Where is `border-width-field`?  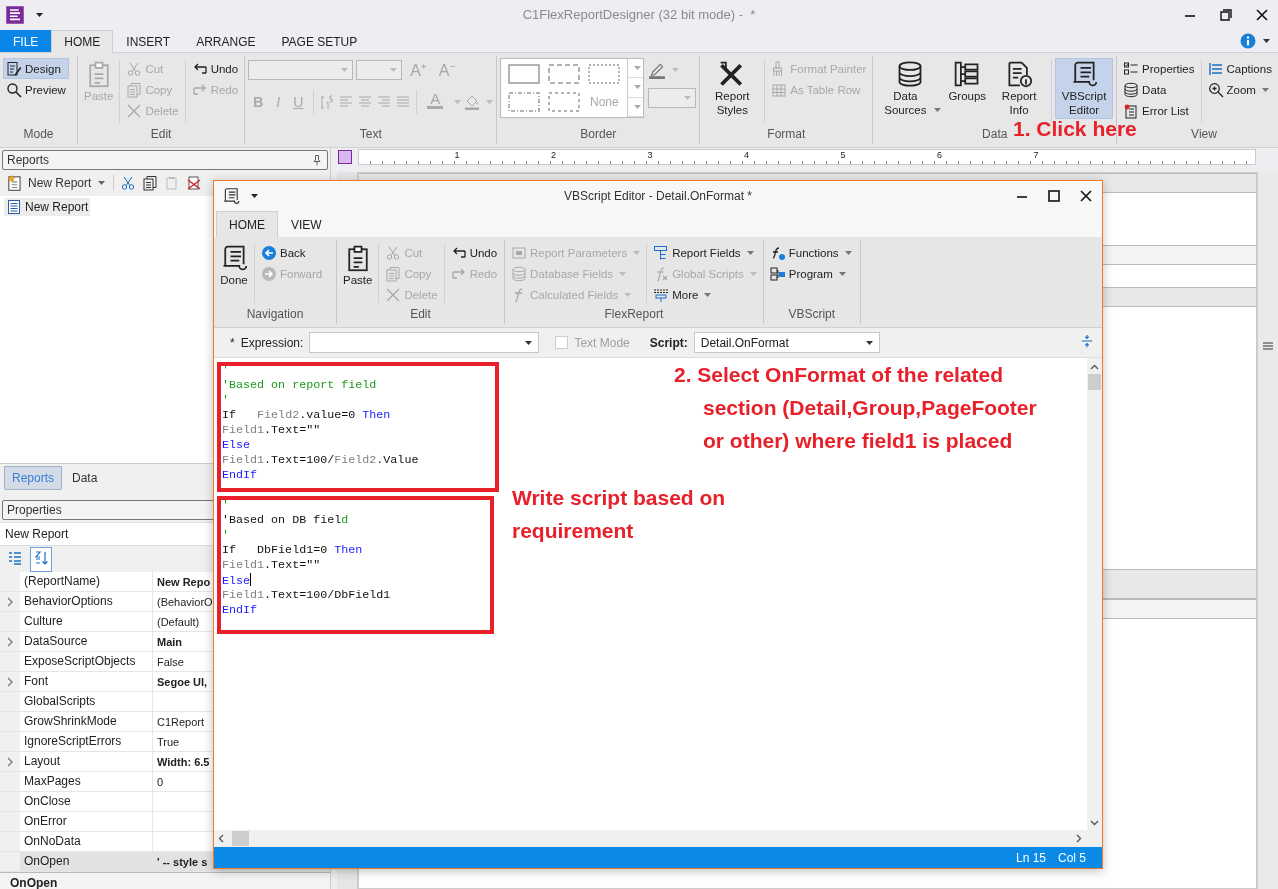 border-width-field is located at coordinates (672, 98).